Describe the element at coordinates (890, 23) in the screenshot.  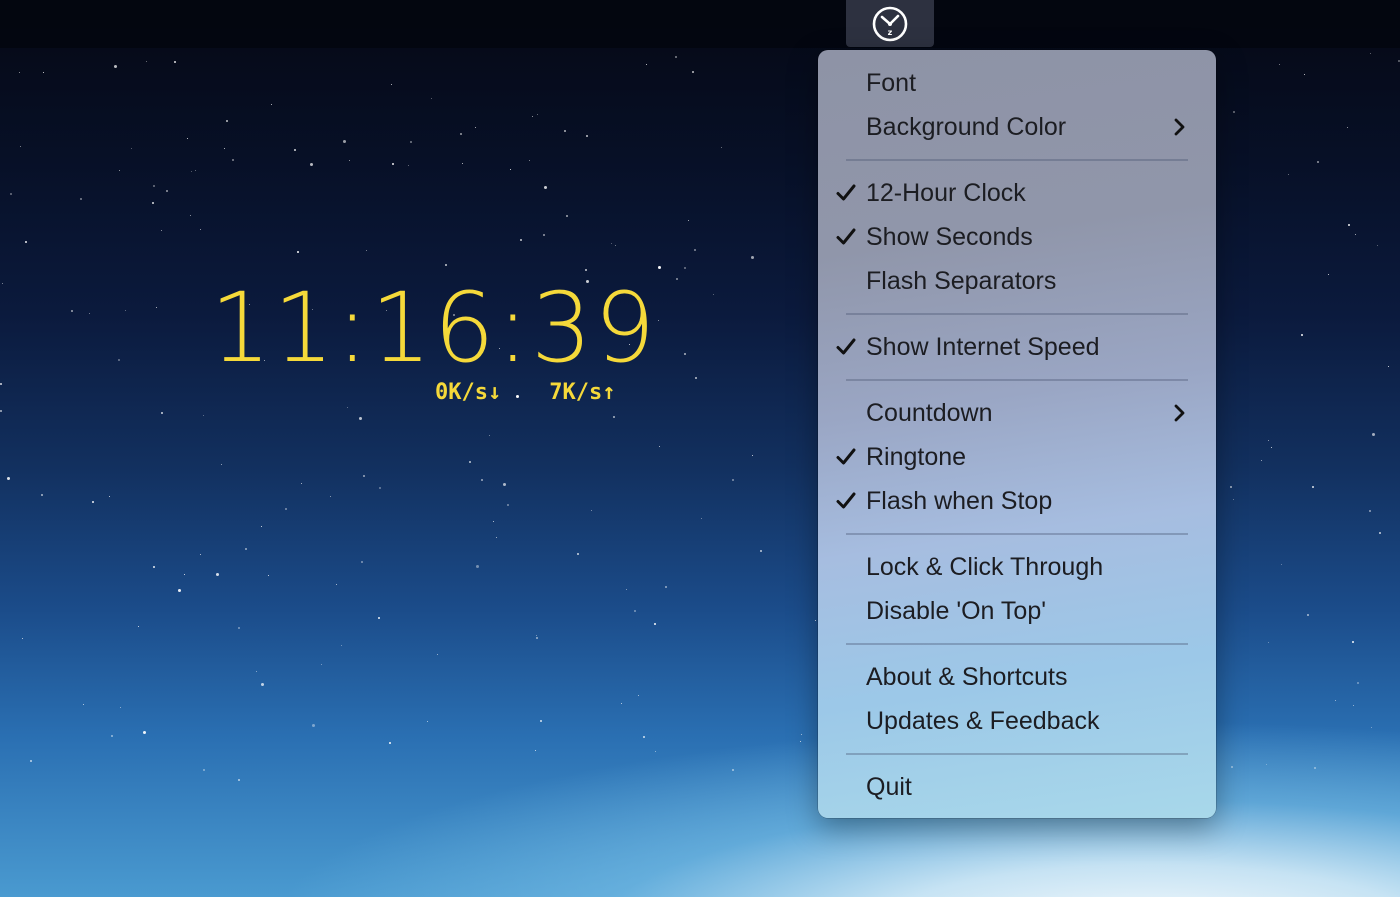
I see `clock-tray-button: z` at that location.